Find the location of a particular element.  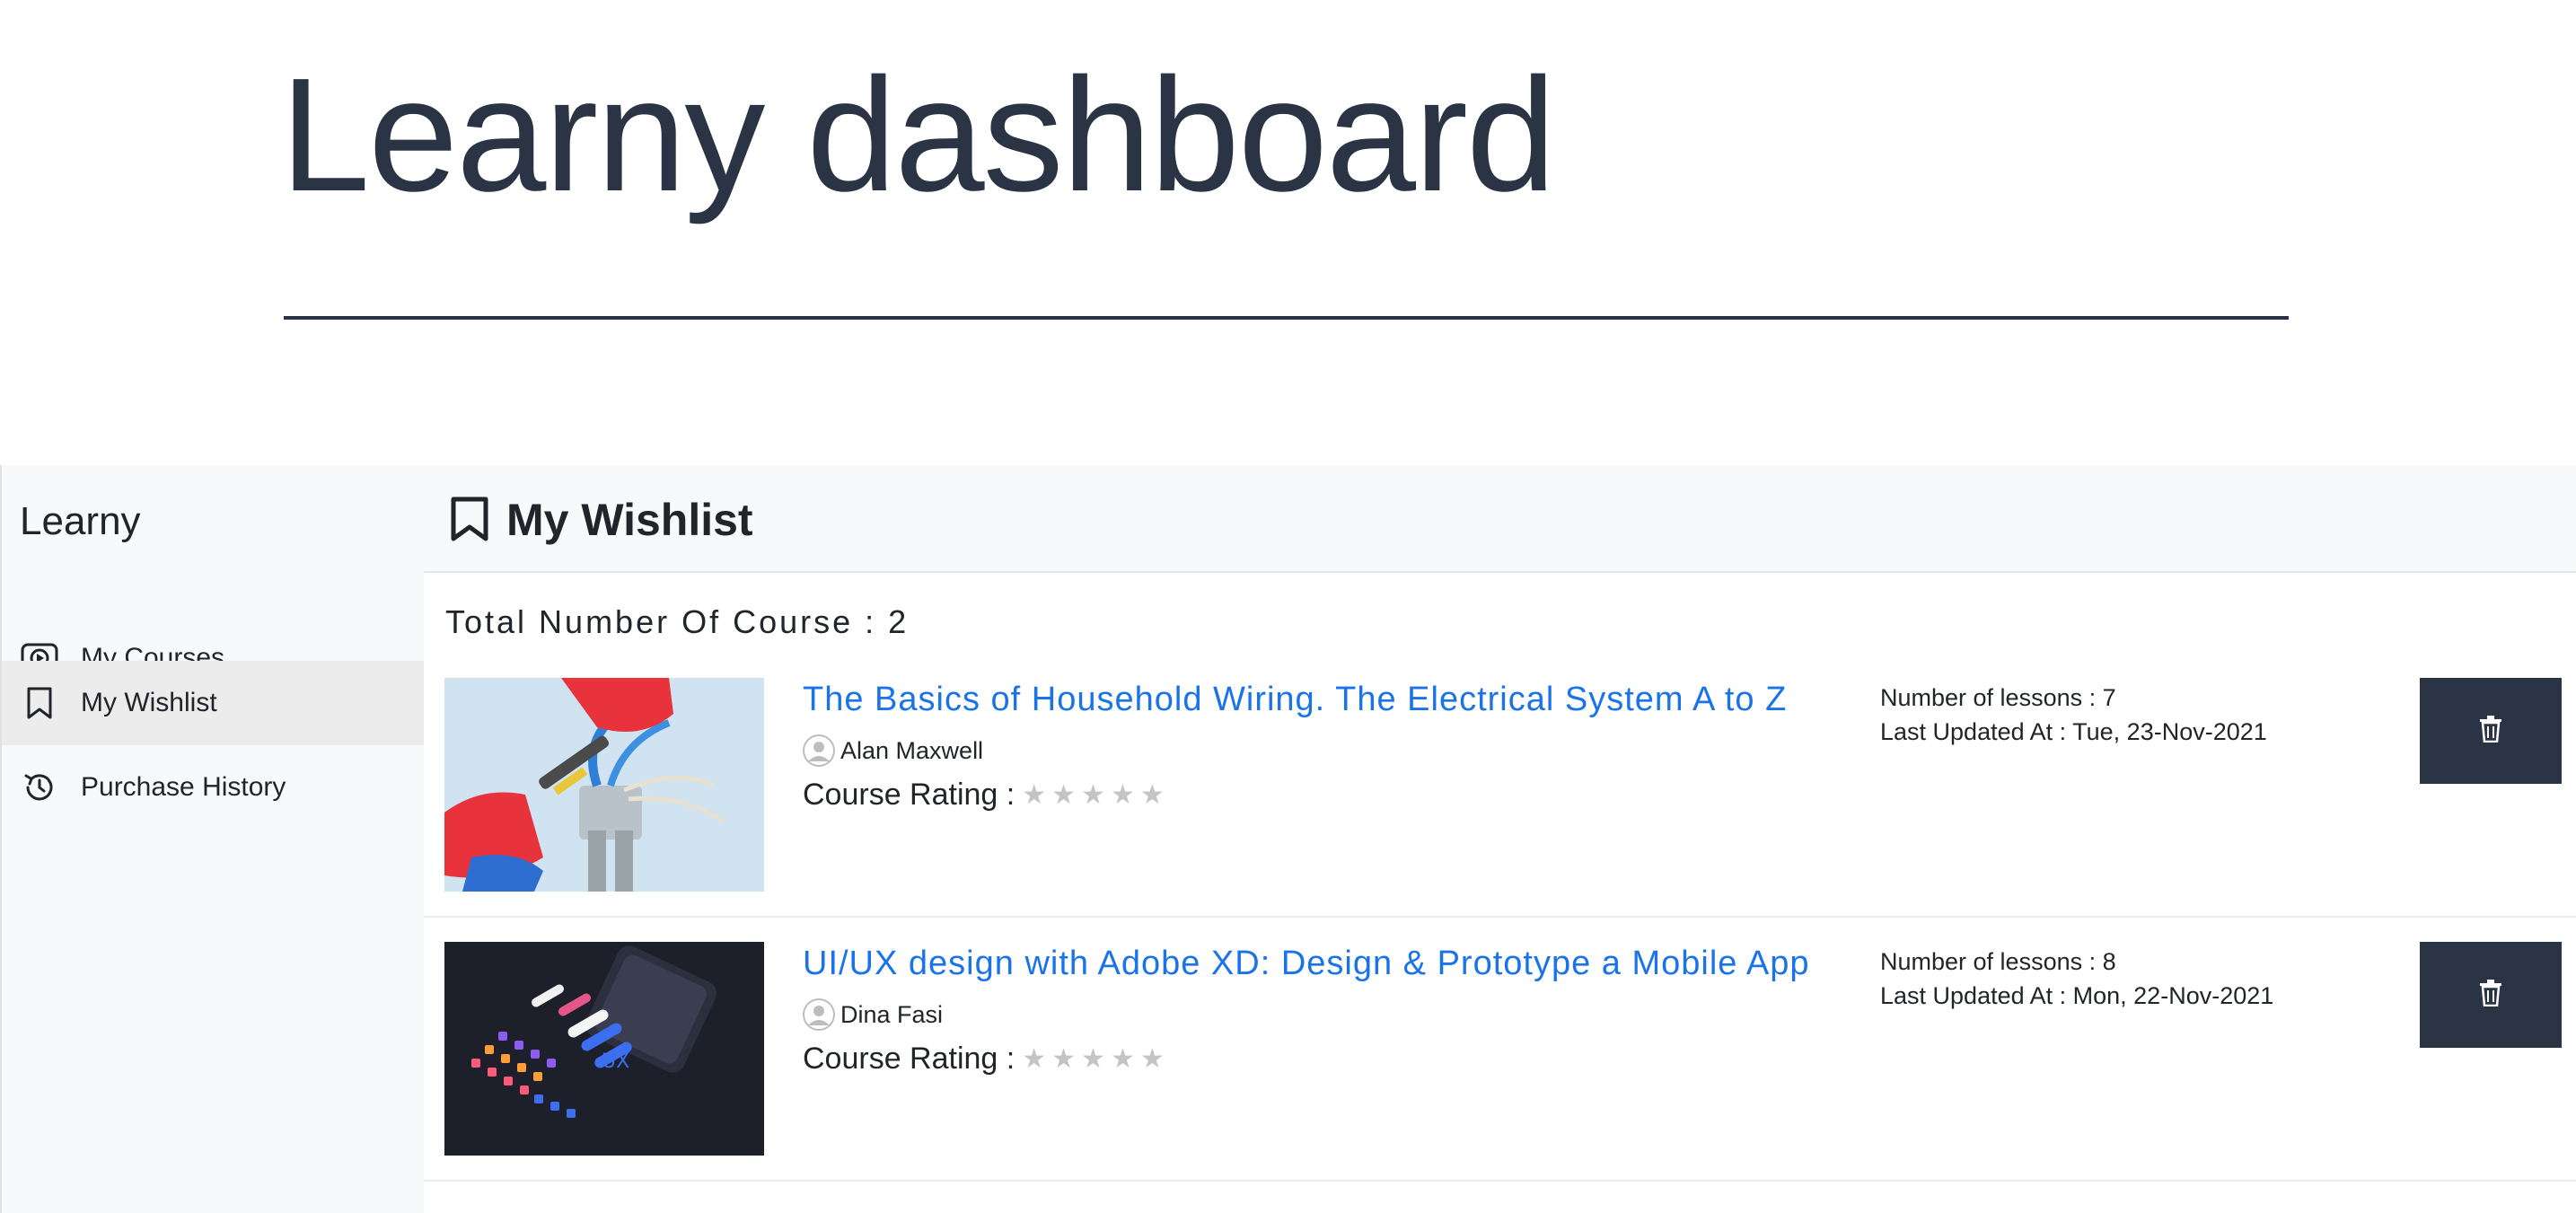

course-author: Alan Maxwell is located at coordinates (893, 750).